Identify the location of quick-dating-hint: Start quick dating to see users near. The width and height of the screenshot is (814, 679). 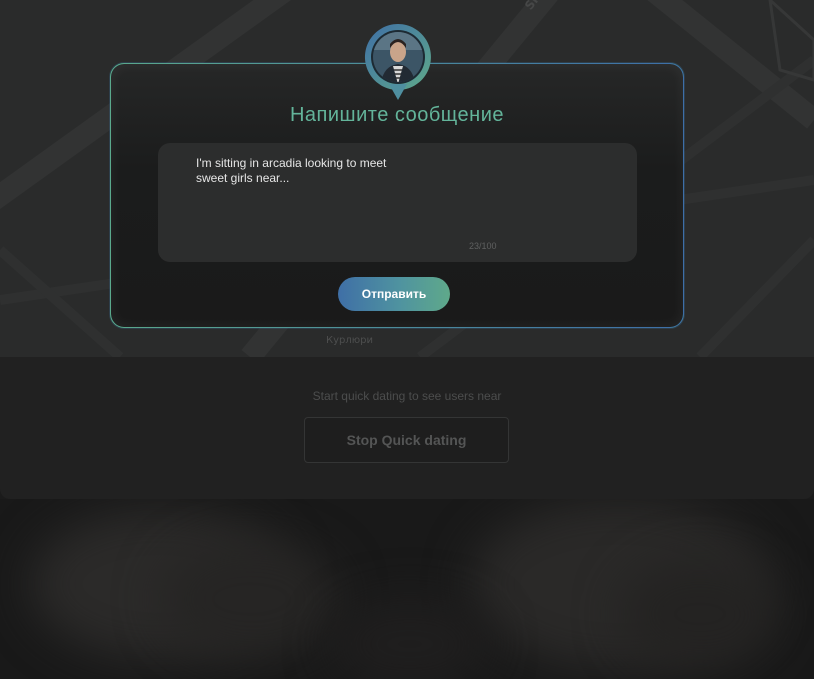
(407, 396).